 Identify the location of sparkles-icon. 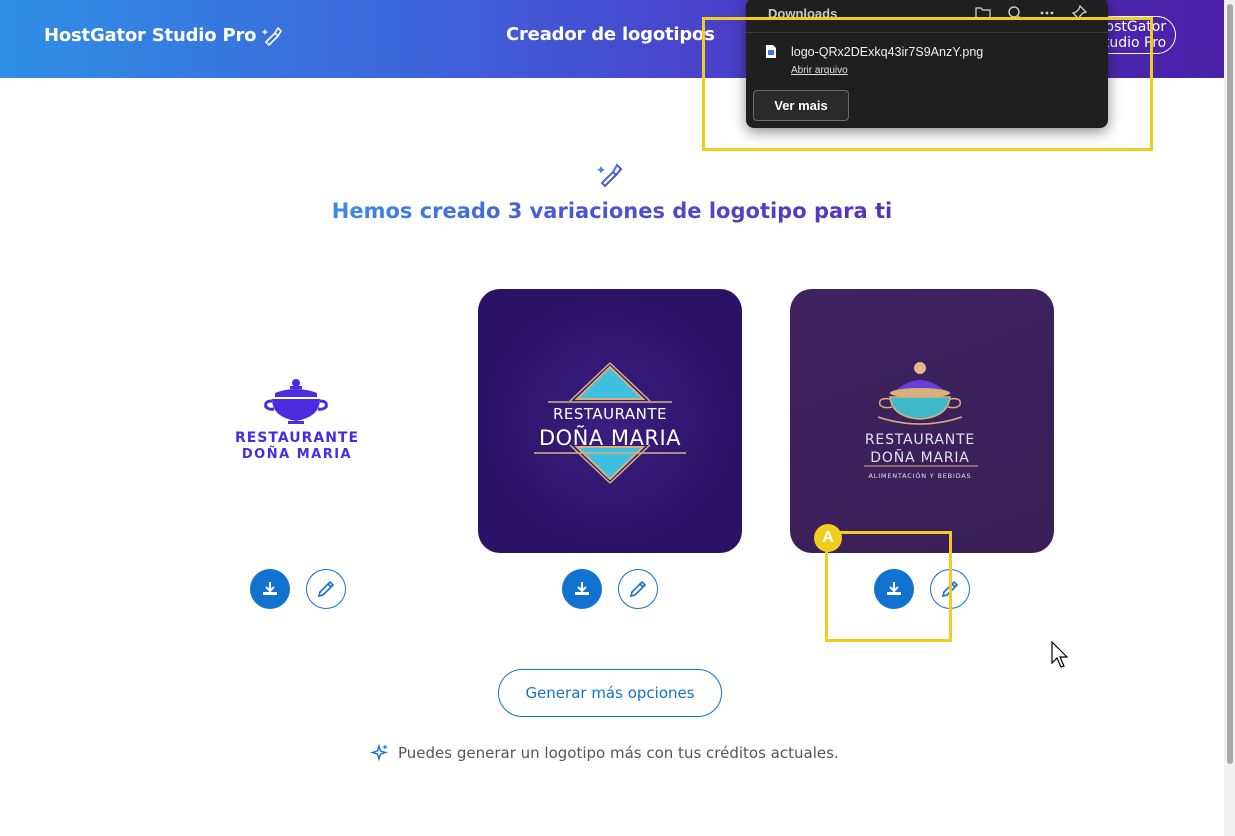
(379, 752).